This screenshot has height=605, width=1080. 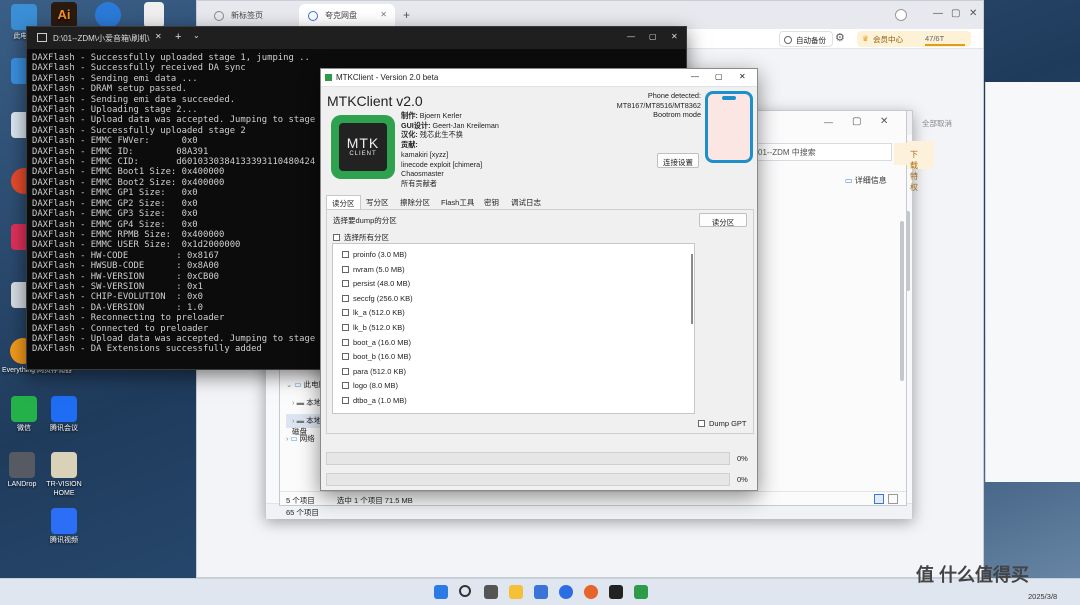 What do you see at coordinates (373, 327) in the screenshot?
I see `partition-item: lk_b (512.0 KB)` at bounding box center [373, 327].